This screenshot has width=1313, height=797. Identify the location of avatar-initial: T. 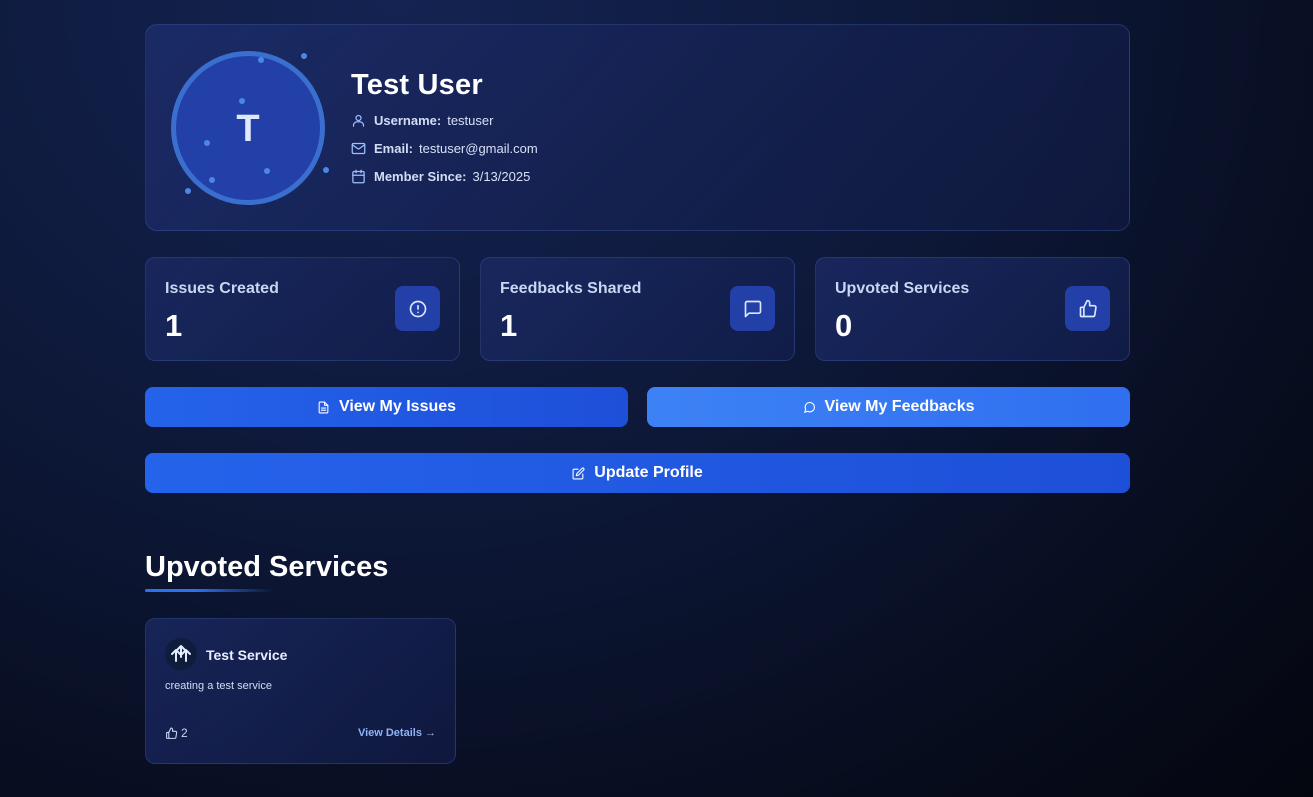
(248, 128).